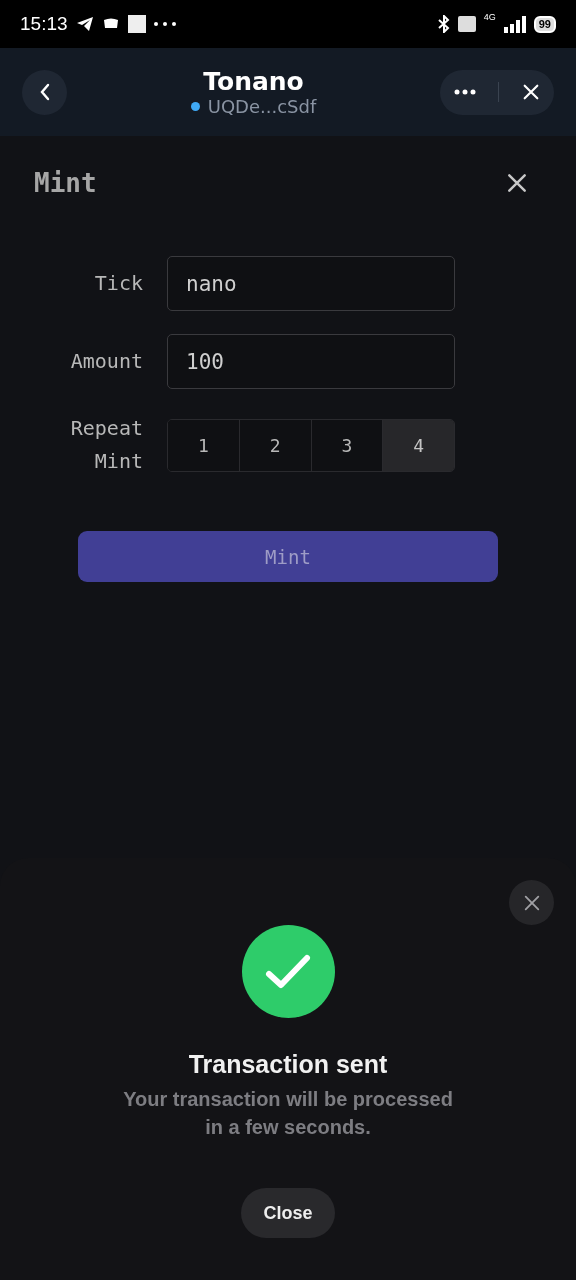  I want to click on signal-icon, so click(514, 24).